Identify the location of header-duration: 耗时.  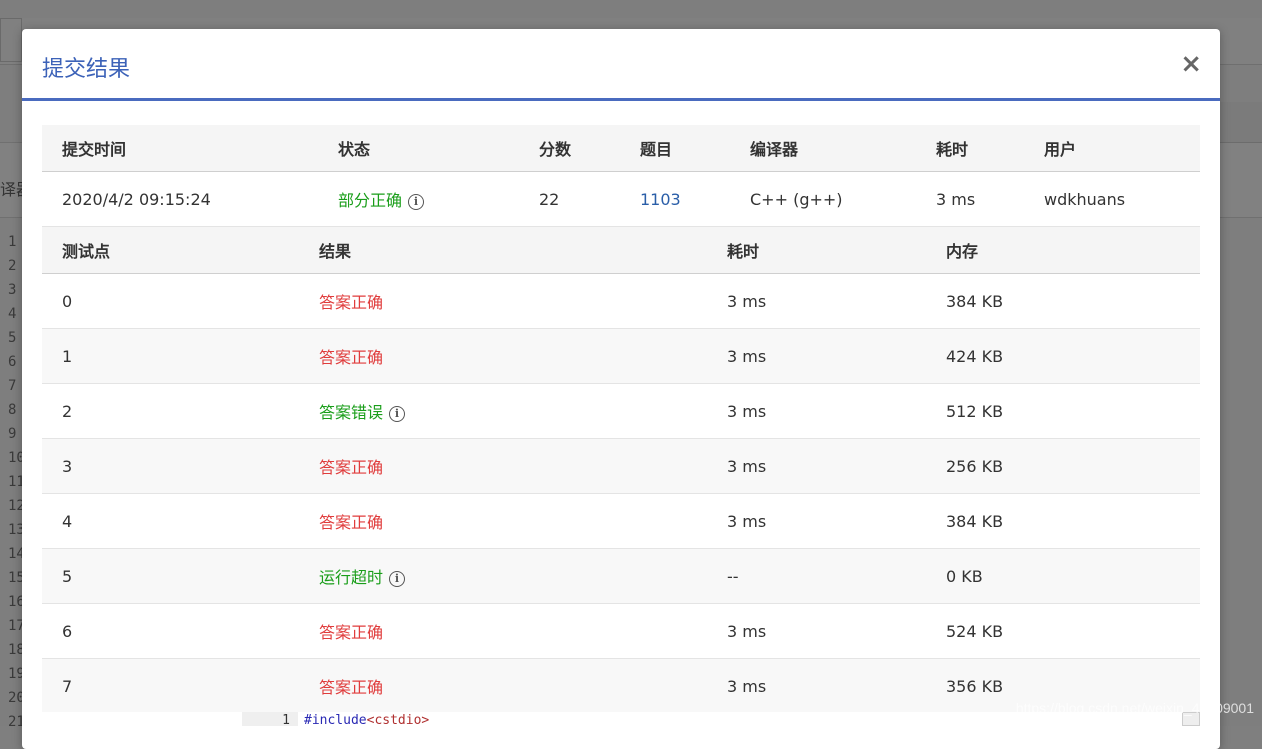
(970, 148).